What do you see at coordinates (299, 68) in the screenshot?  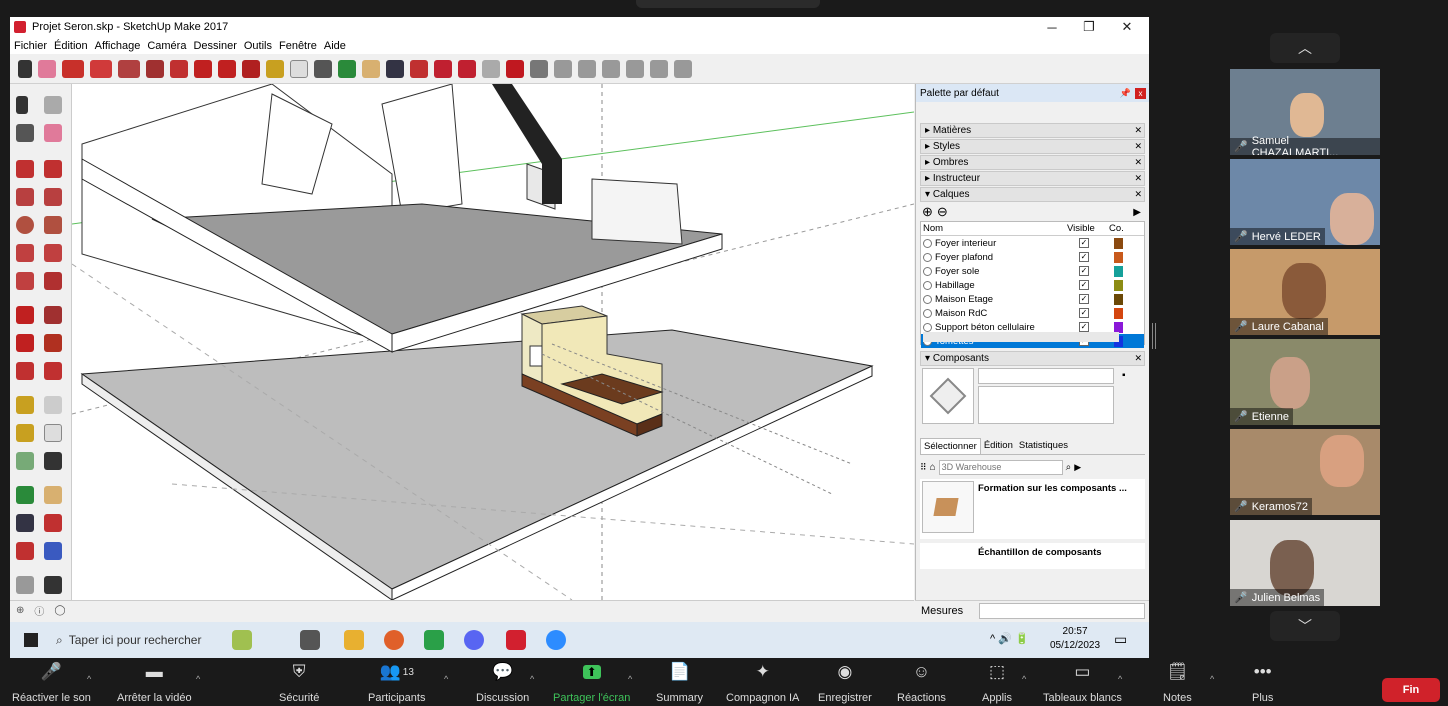 I see `text-tool-icon` at bounding box center [299, 68].